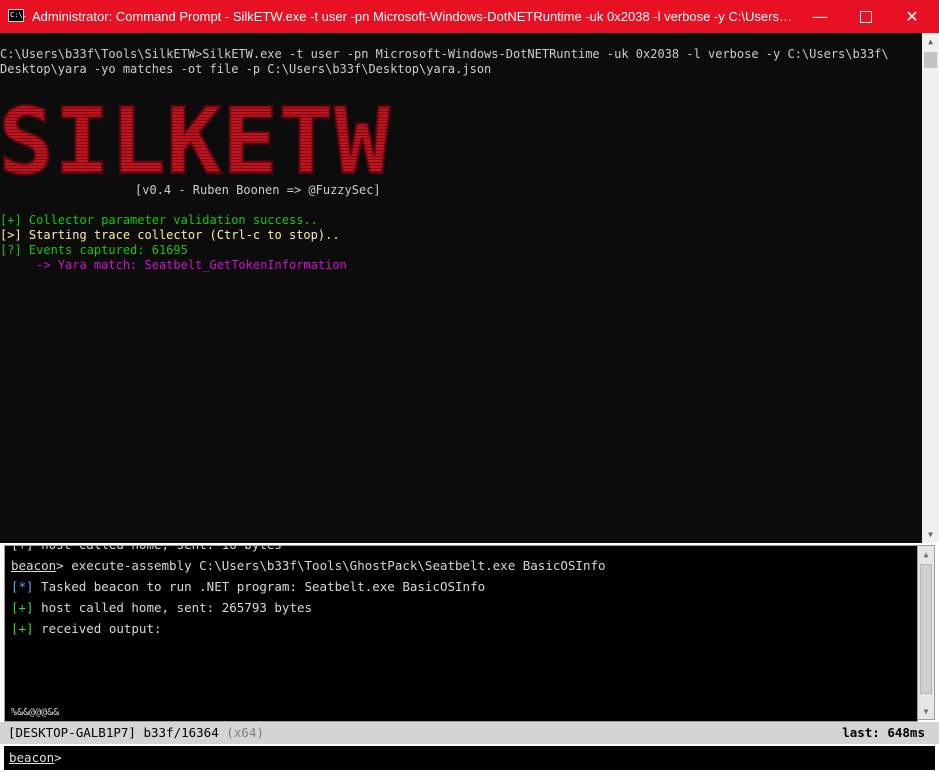 Image resolution: width=939 pixels, height=772 pixels. Describe the element at coordinates (94, 250) in the screenshot. I see `status-line: [?] Events captured: 61695` at that location.